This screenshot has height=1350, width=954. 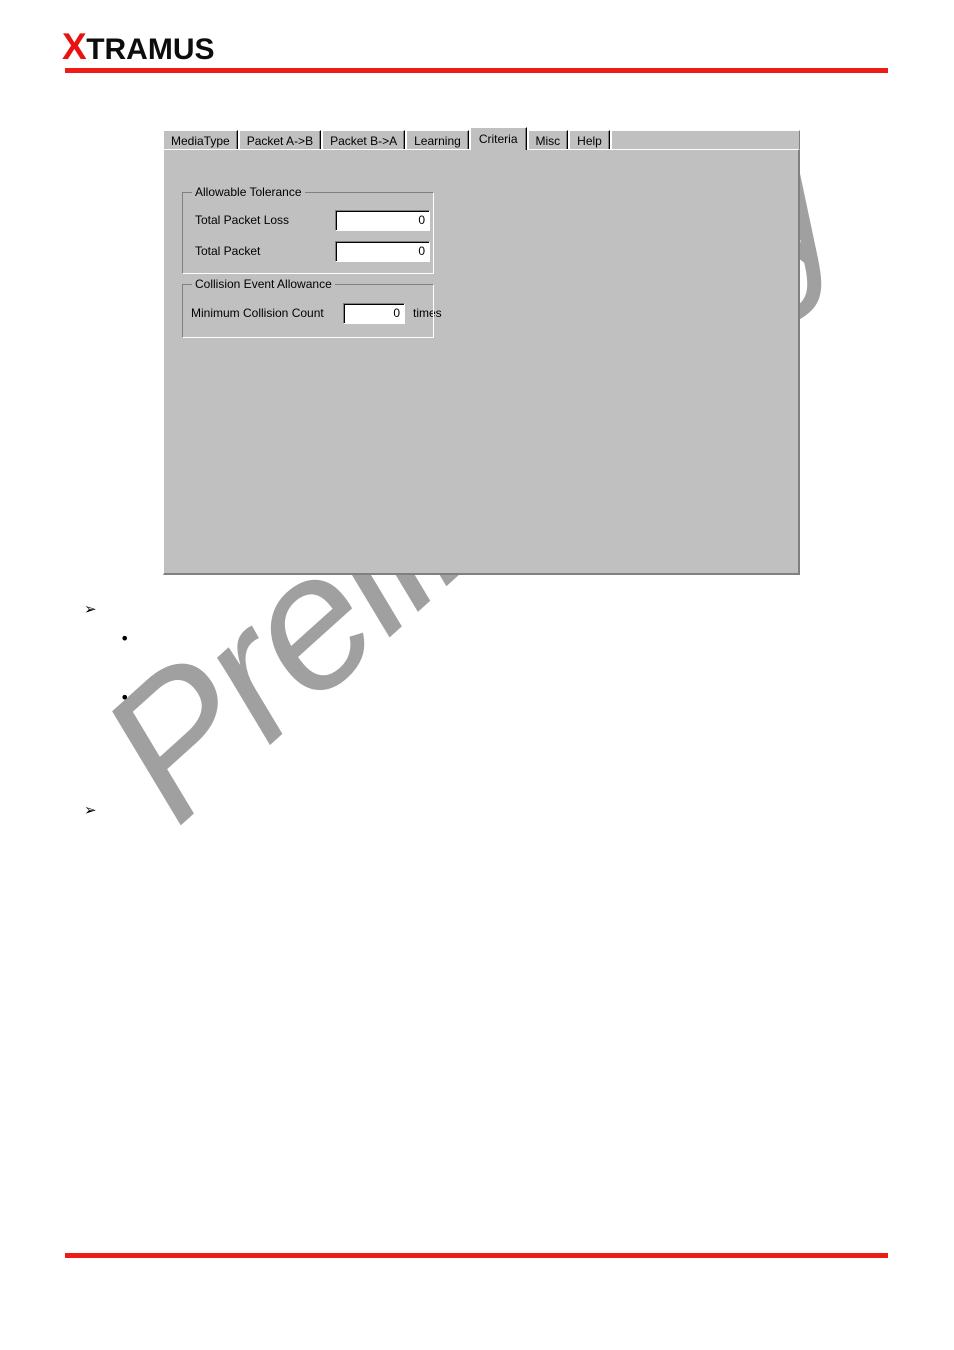 I want to click on tab-strip-filler, so click(x=705, y=140).